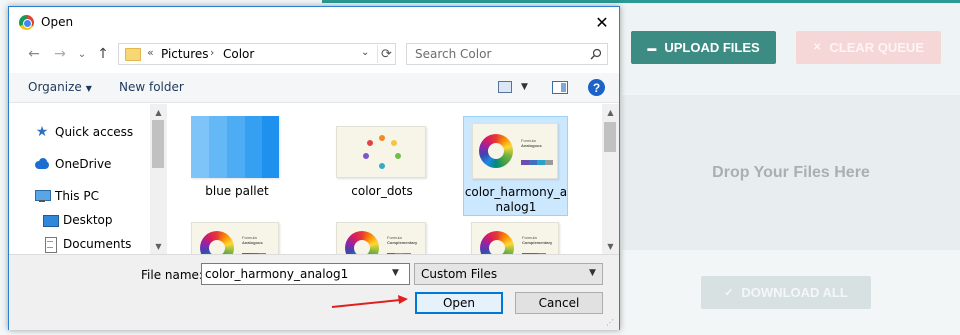 The width and height of the screenshot is (960, 335). Describe the element at coordinates (60, 54) in the screenshot. I see `forward-arrow-icon: →` at that location.